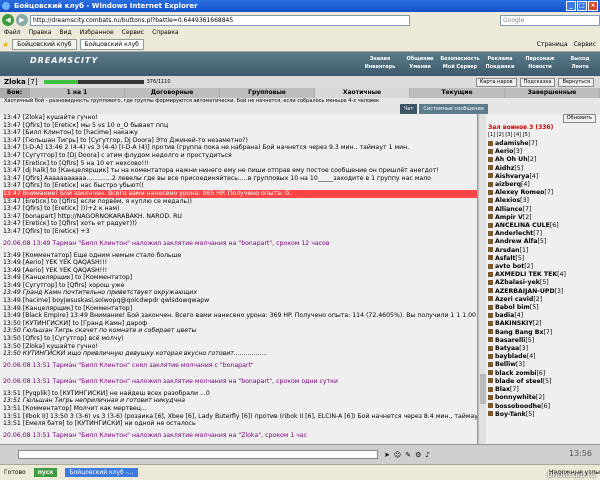  Describe the element at coordinates (504, 315) in the screenshot. I see `user-name: badia` at that location.